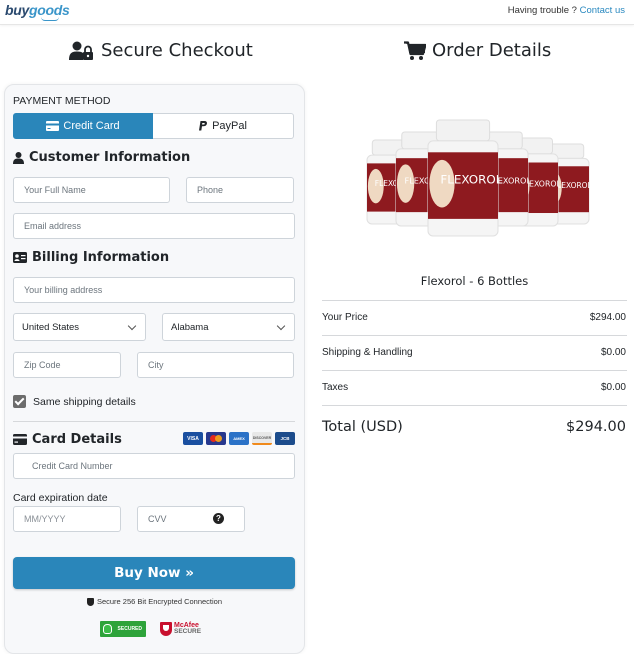  What do you see at coordinates (166, 629) in the screenshot?
I see `mcafee-shield-icon` at bounding box center [166, 629].